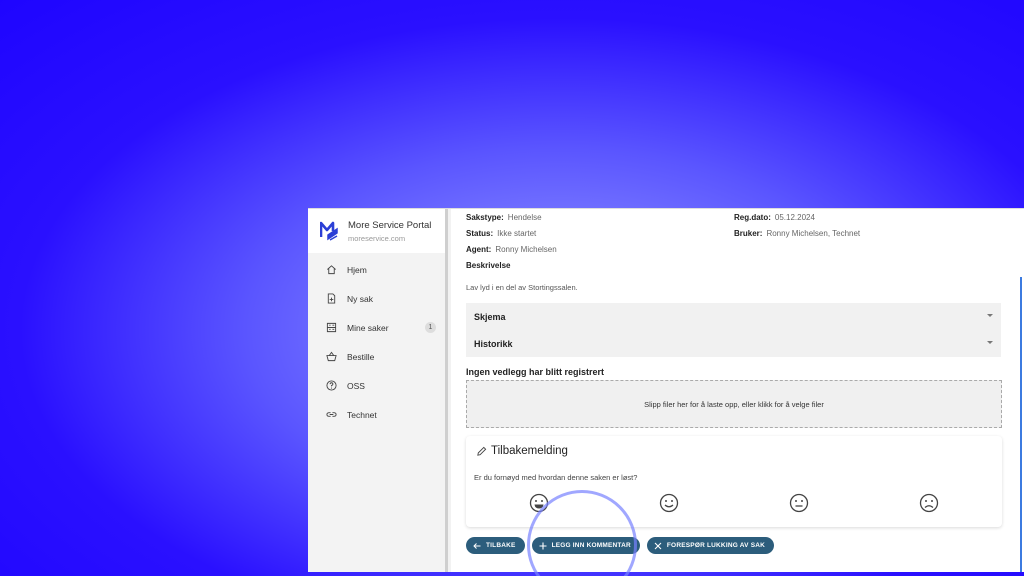 Image resolution: width=1024 pixels, height=576 pixels. Describe the element at coordinates (485, 217) in the screenshot. I see `field-label: Sakstype:` at that location.